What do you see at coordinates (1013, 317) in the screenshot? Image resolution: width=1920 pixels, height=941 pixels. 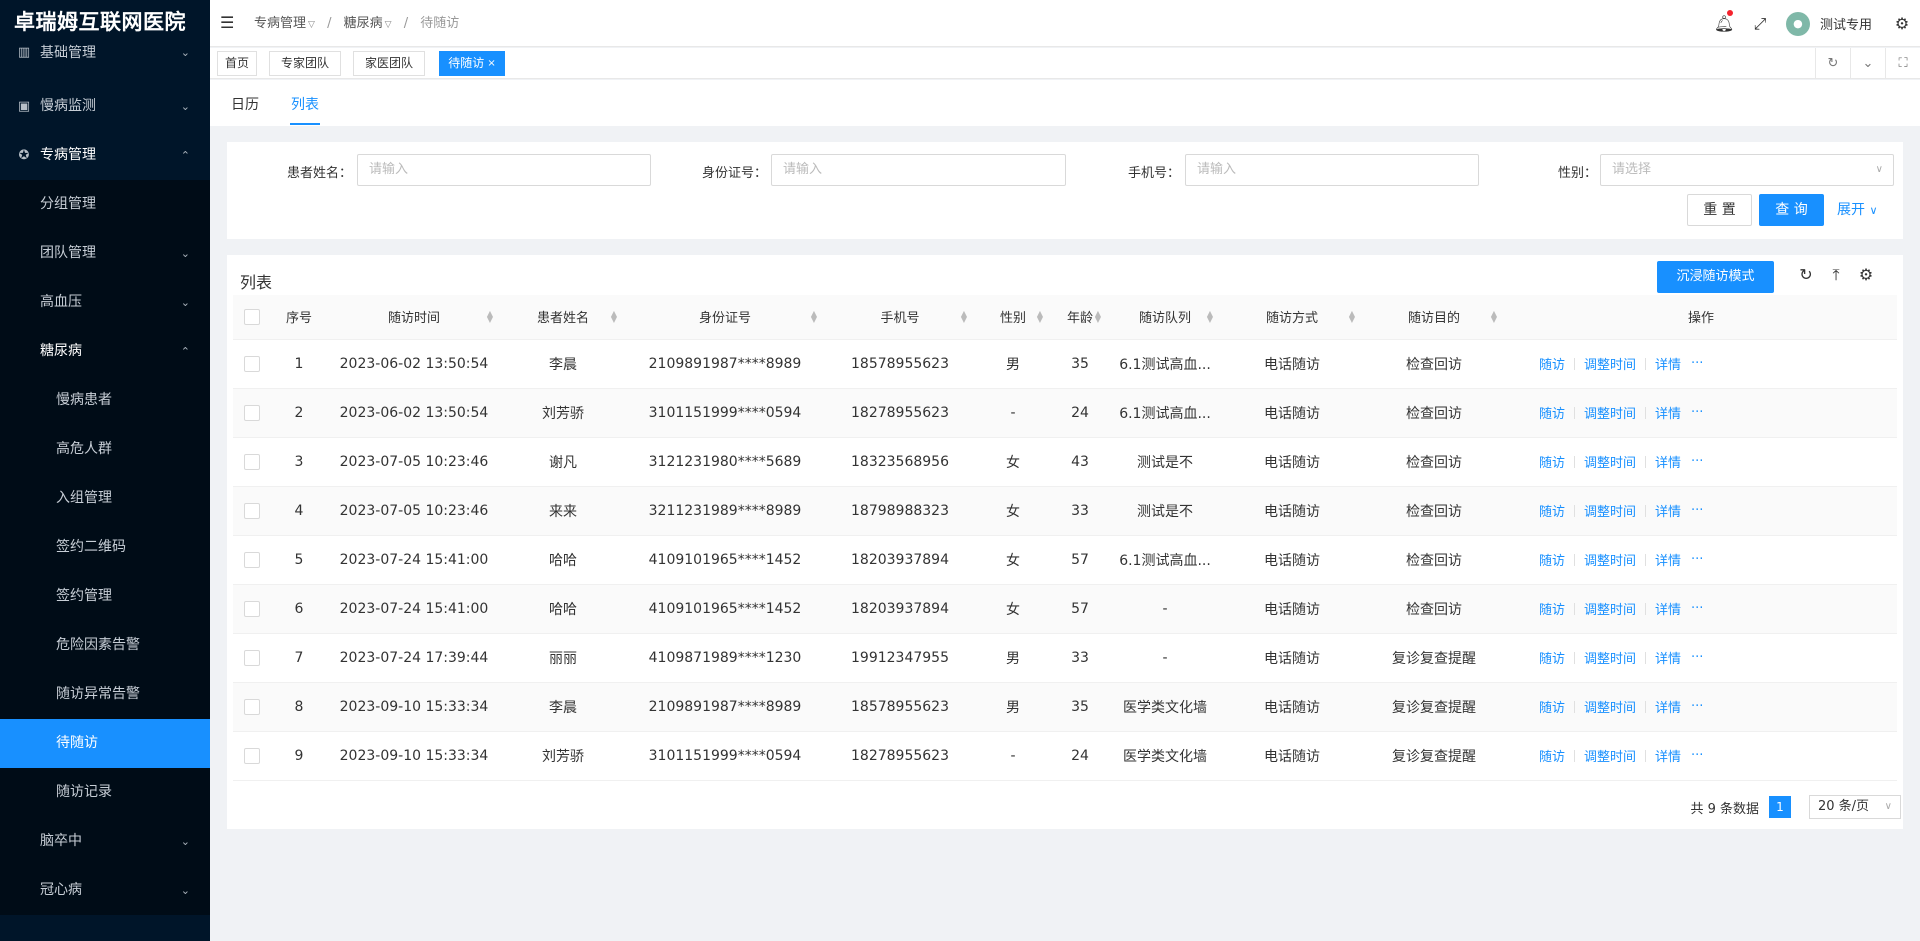 I see `col-header: 性别 ▲ ▼` at bounding box center [1013, 317].